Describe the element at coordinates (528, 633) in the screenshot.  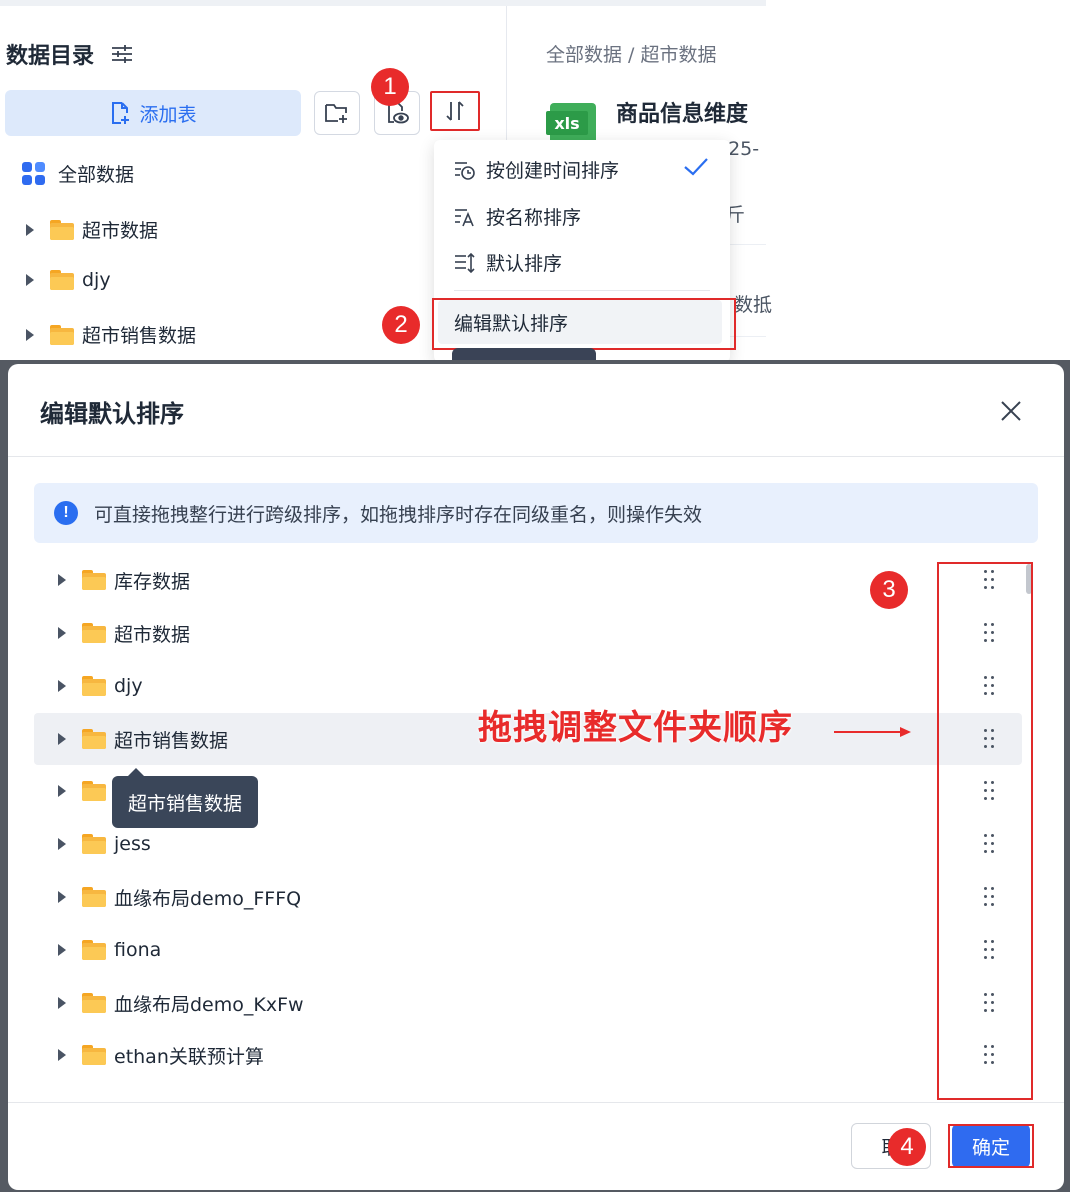
I see `list-item: 超市数据` at that location.